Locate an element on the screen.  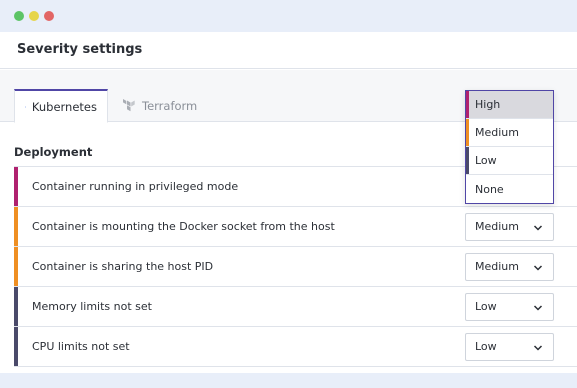
tab-kubernetes: Kubernetes is located at coordinates (61, 106).